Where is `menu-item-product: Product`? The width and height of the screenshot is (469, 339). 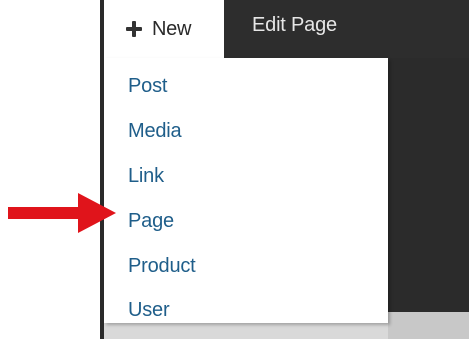 menu-item-product: Product is located at coordinates (162, 266).